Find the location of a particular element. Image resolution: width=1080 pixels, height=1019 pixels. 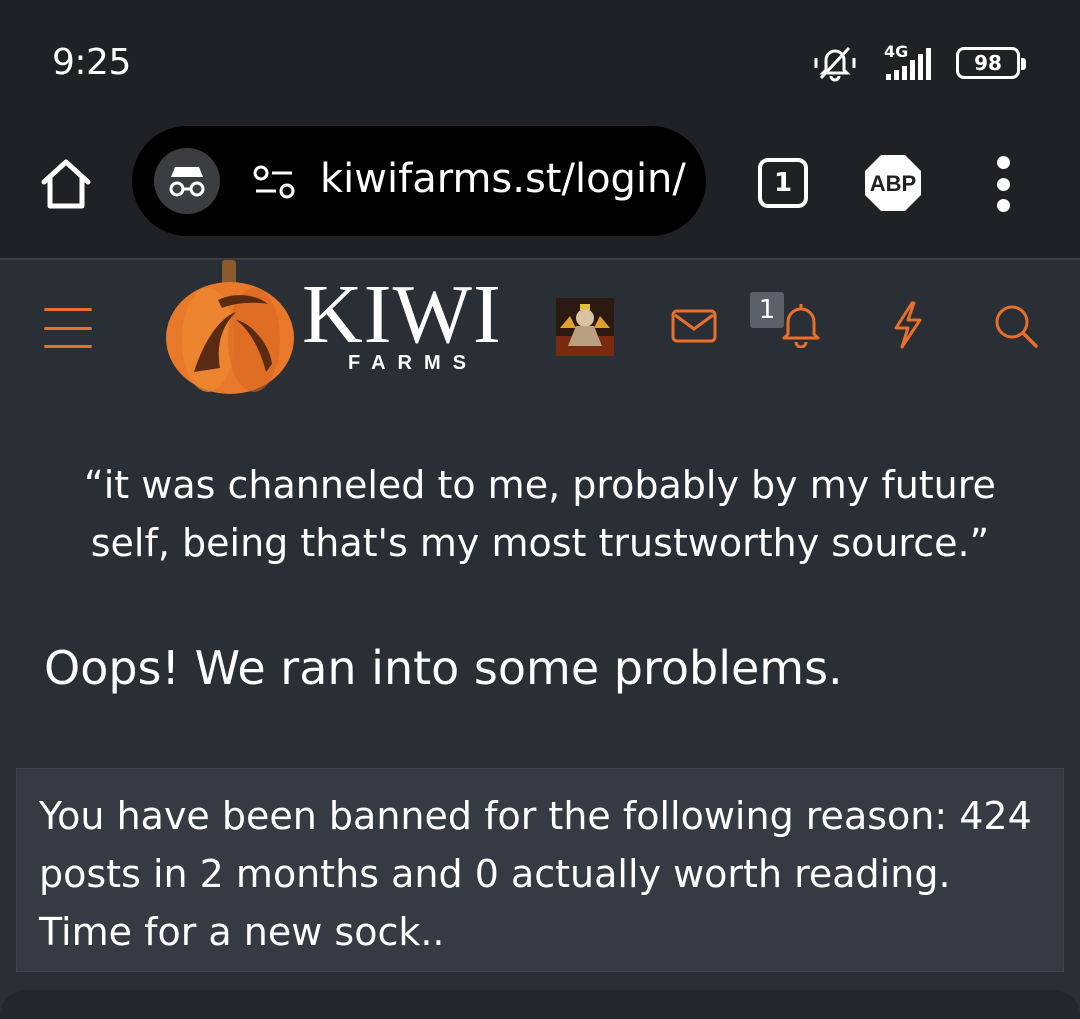

error-title: Oops! We ran into some problems. is located at coordinates (443, 668).